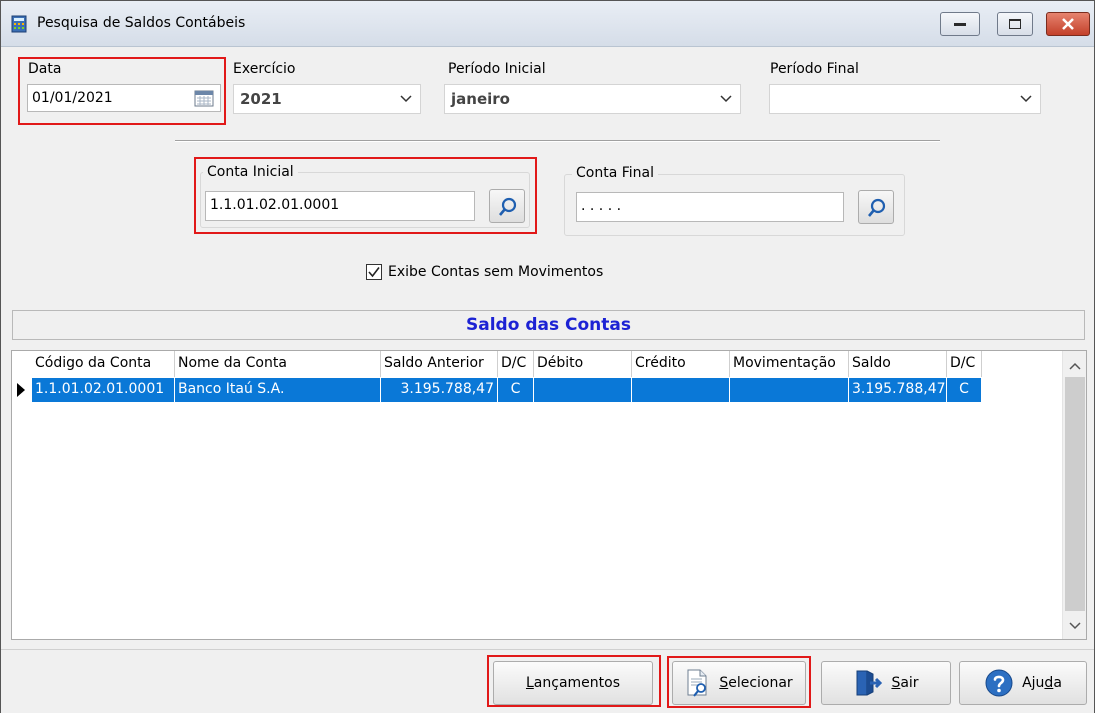 This screenshot has width=1095, height=713. What do you see at coordinates (886, 683) in the screenshot?
I see `sair-button: Sair` at bounding box center [886, 683].